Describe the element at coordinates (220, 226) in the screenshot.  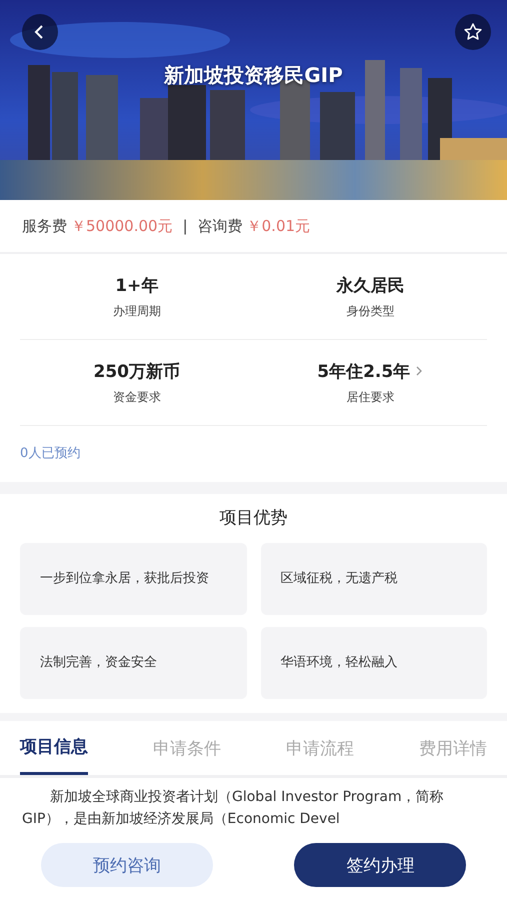
I see `fee-label: 咨询费` at that location.